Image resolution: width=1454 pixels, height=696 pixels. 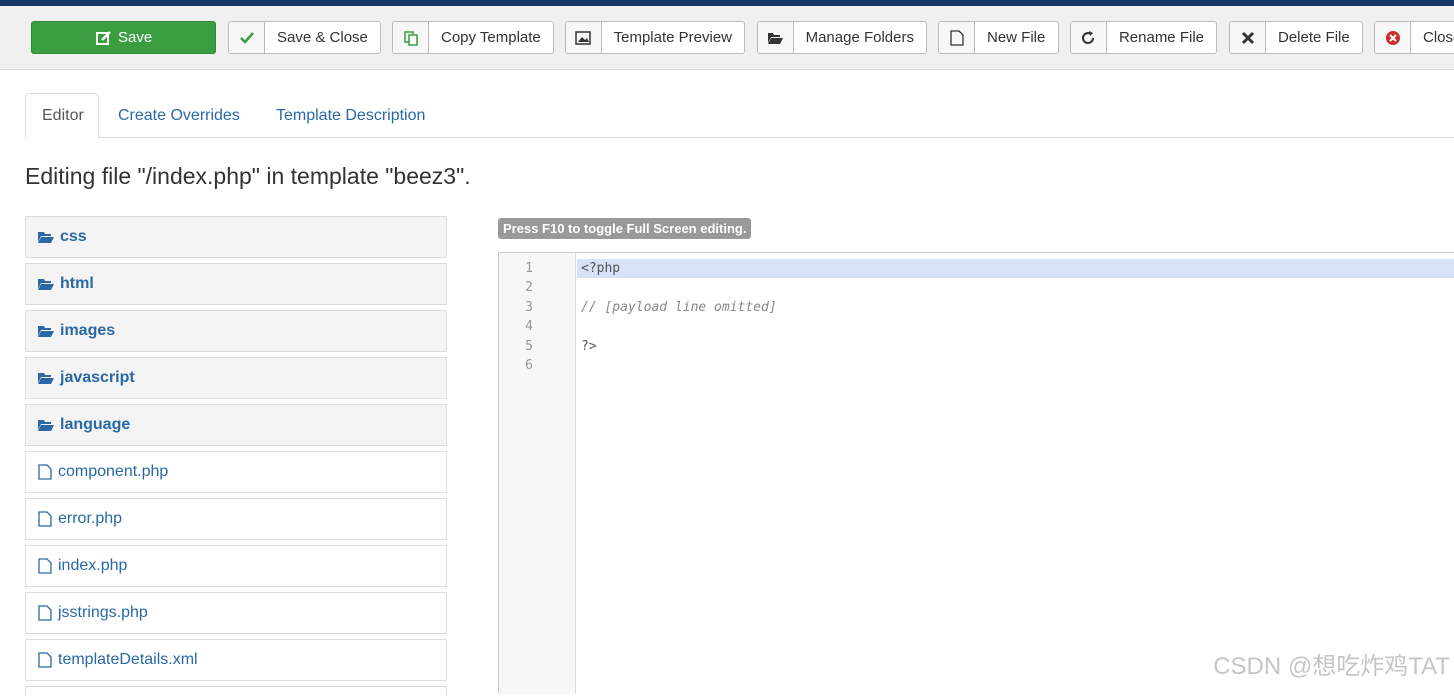 What do you see at coordinates (103, 613) in the screenshot?
I see `file-label: jsstrings.php` at bounding box center [103, 613].